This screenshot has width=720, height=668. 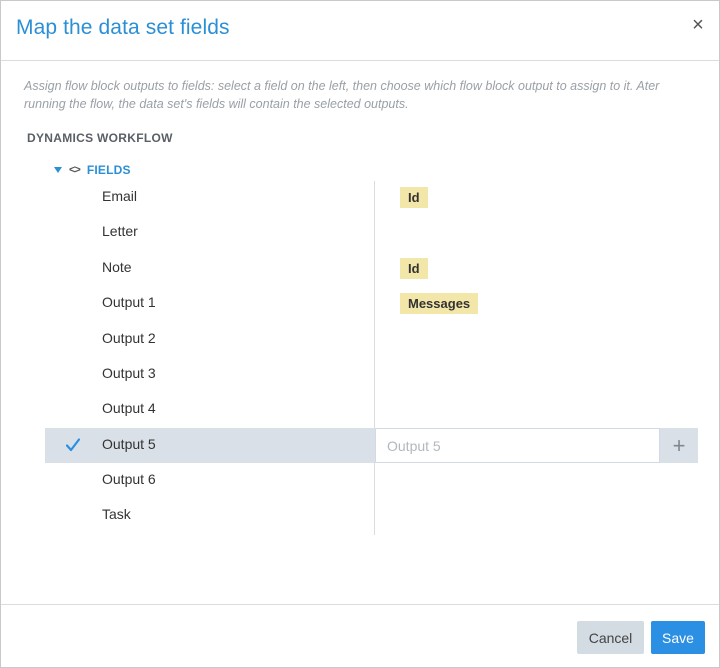 I want to click on field-label: Output 1, so click(x=129, y=302).